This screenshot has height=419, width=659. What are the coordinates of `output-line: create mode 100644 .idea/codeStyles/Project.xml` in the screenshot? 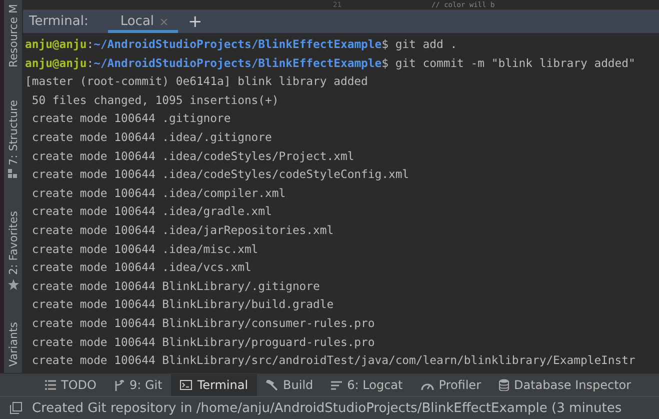 It's located at (193, 156).